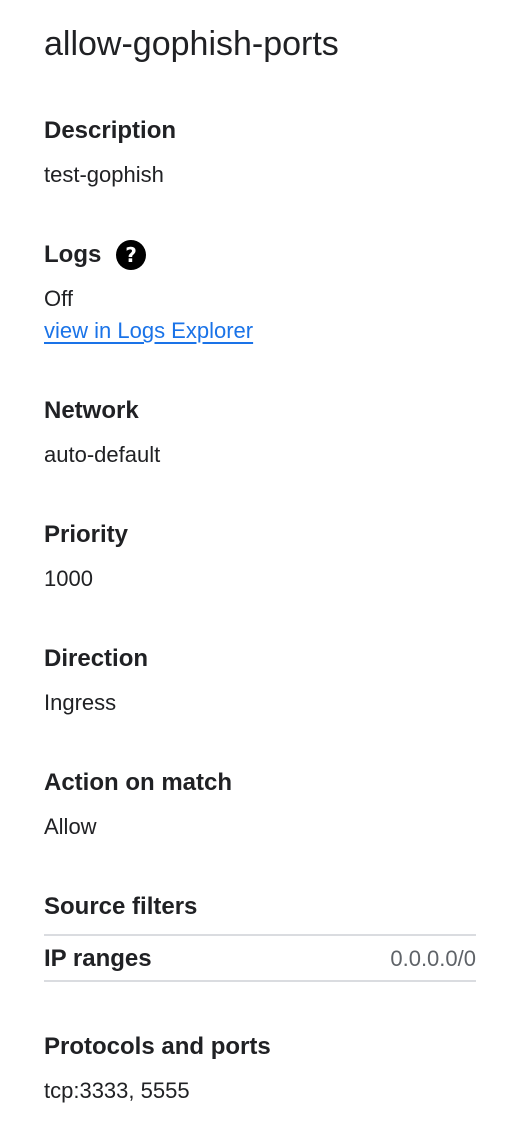 The image size is (528, 1128). Describe the element at coordinates (148, 331) in the screenshot. I see `view-in-logs-explorer-link: view in Logs Explorer` at that location.